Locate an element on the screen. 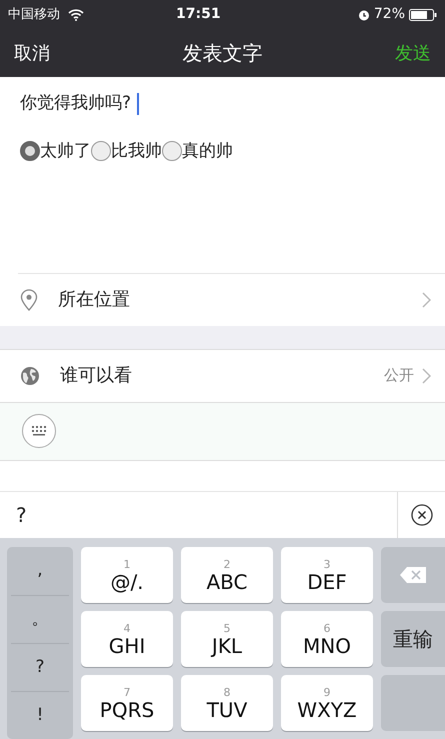 Image resolution: width=445 pixels, height=739 pixels. post-text: 你觉得我帅吗? is located at coordinates (76, 104).